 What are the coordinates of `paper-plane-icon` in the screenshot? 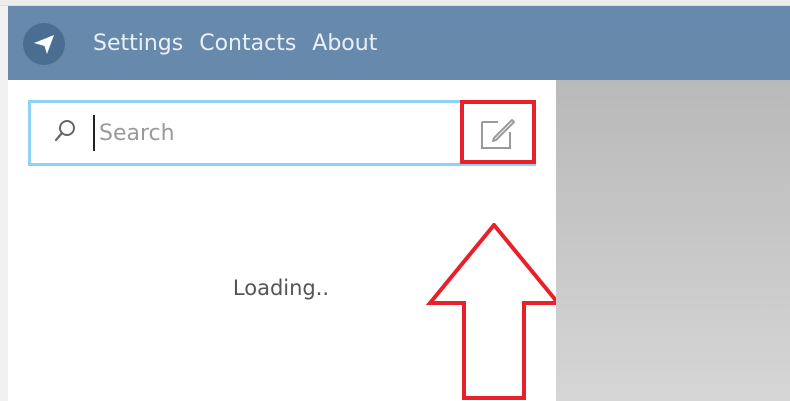 It's located at (44, 44).